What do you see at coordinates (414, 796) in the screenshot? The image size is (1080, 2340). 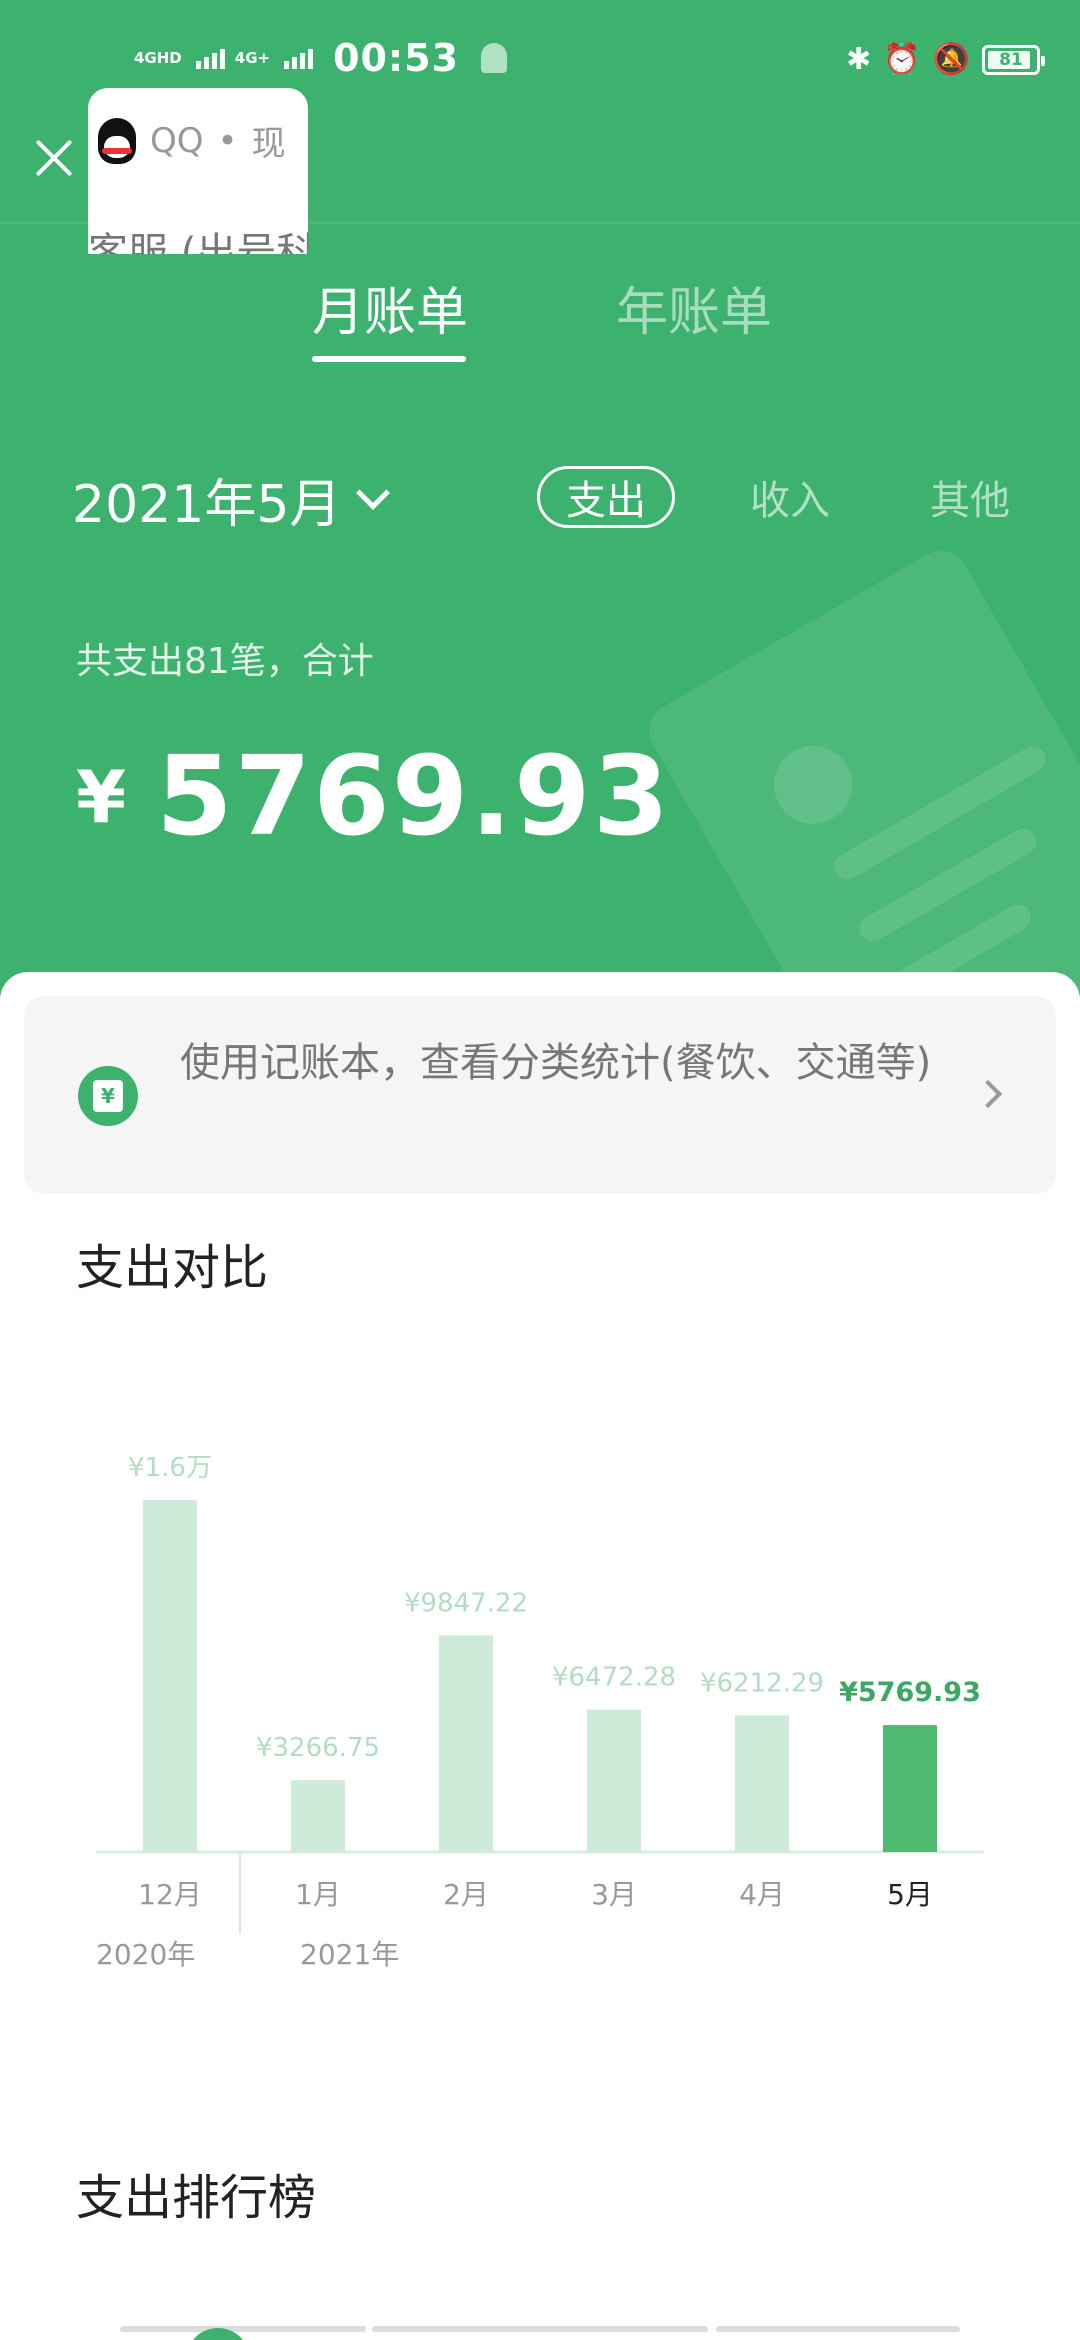 I see `amount-value: 5769.93` at bounding box center [414, 796].